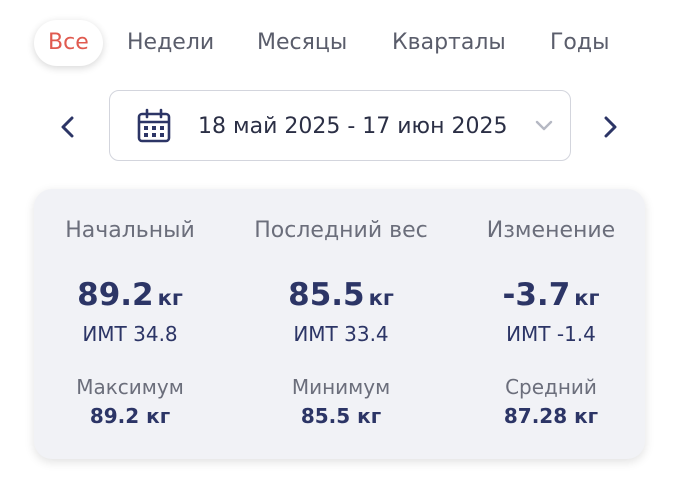  Describe the element at coordinates (302, 43) in the screenshot. I see `tab-months: Месяцы` at that location.